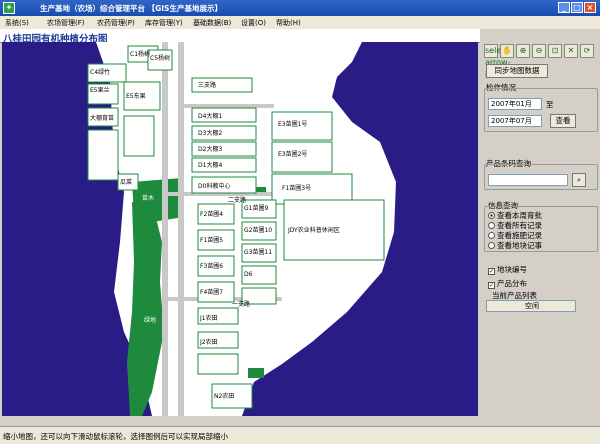 The height and width of the screenshot is (444, 600). What do you see at coordinates (292, 124) in the screenshot?
I see `plot-label: E3苗圃1号` at bounding box center [292, 124].